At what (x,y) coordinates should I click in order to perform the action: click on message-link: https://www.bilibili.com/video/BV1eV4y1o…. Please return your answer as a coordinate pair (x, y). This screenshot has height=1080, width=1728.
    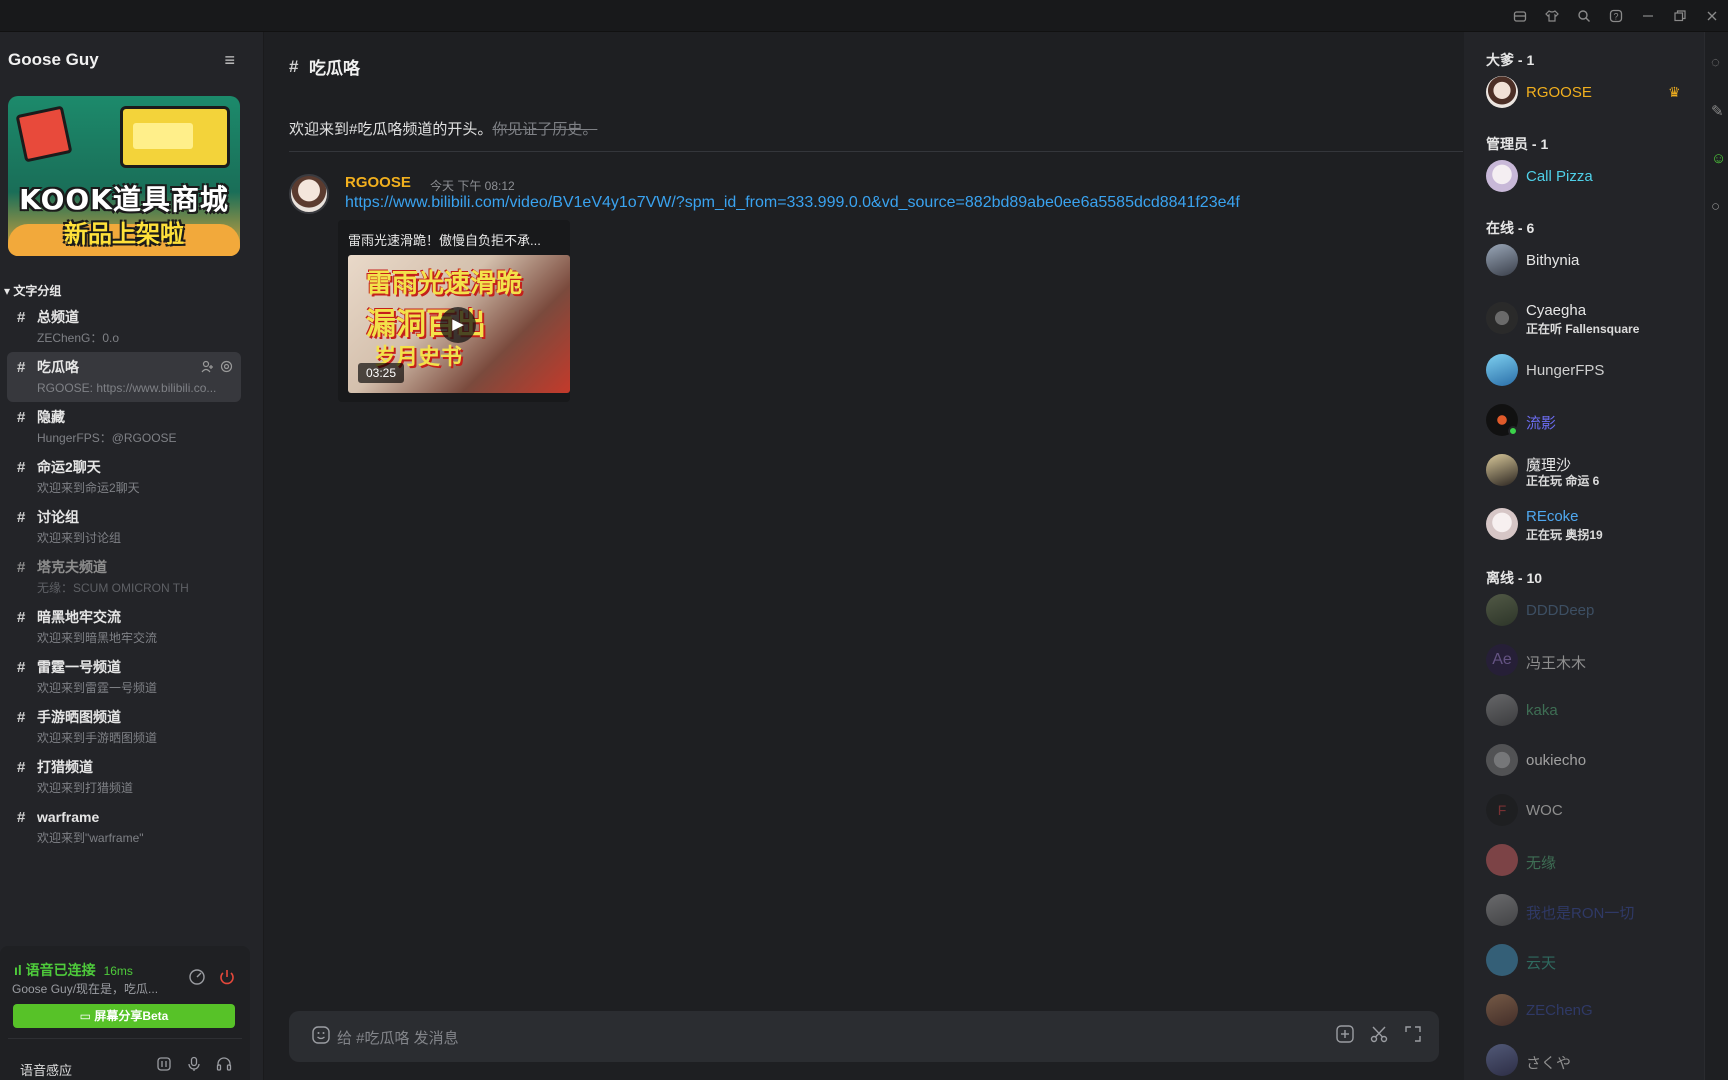
    Looking at the image, I should click on (792, 203).